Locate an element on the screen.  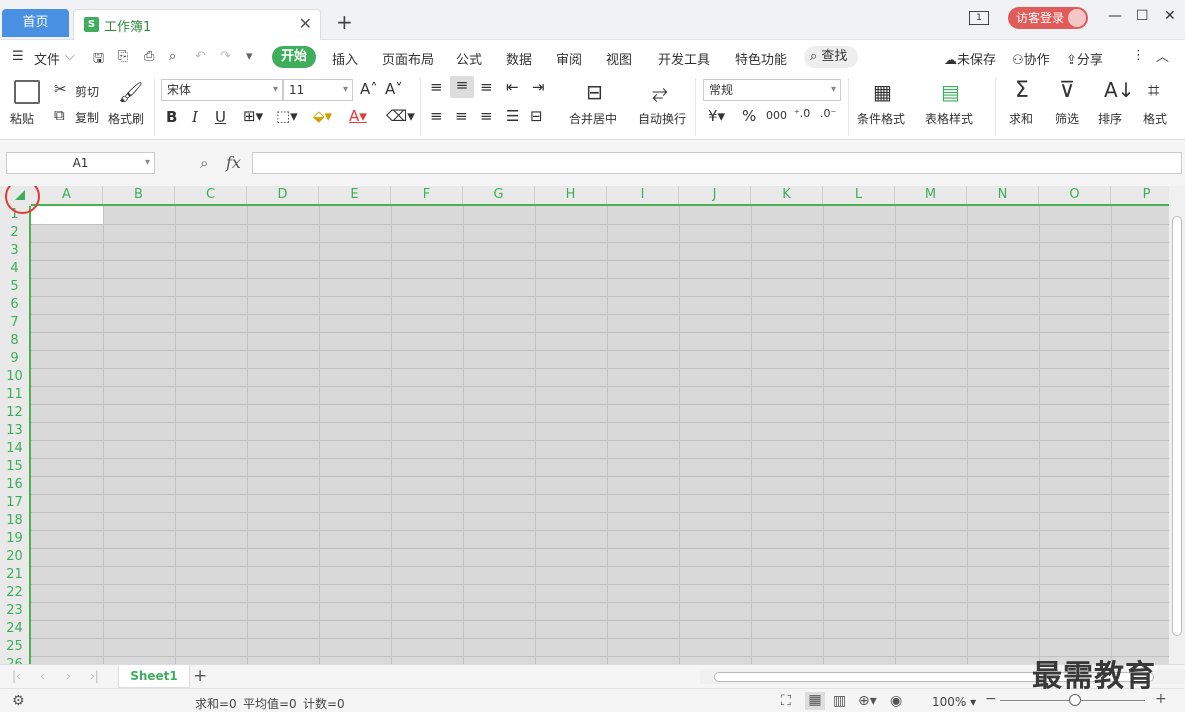
column-header-a: A is located at coordinates (67, 195).